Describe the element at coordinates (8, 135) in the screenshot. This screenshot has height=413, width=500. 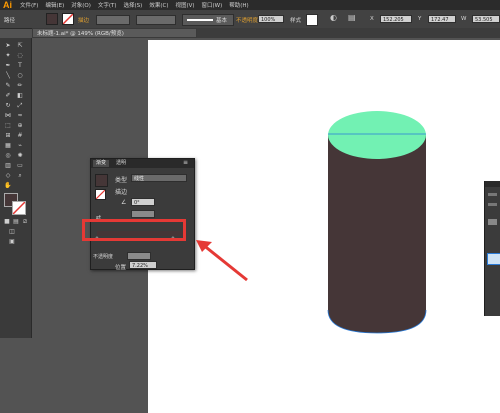
I see `perspective-grid-tool-icon: ⊞` at that location.